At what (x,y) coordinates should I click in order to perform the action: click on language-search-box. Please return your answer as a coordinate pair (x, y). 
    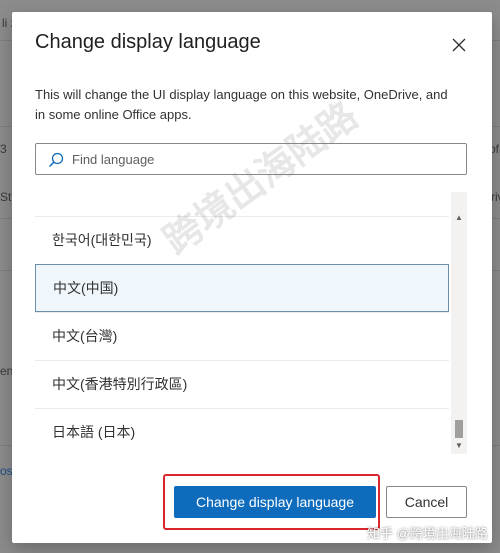
    Looking at the image, I should click on (251, 159).